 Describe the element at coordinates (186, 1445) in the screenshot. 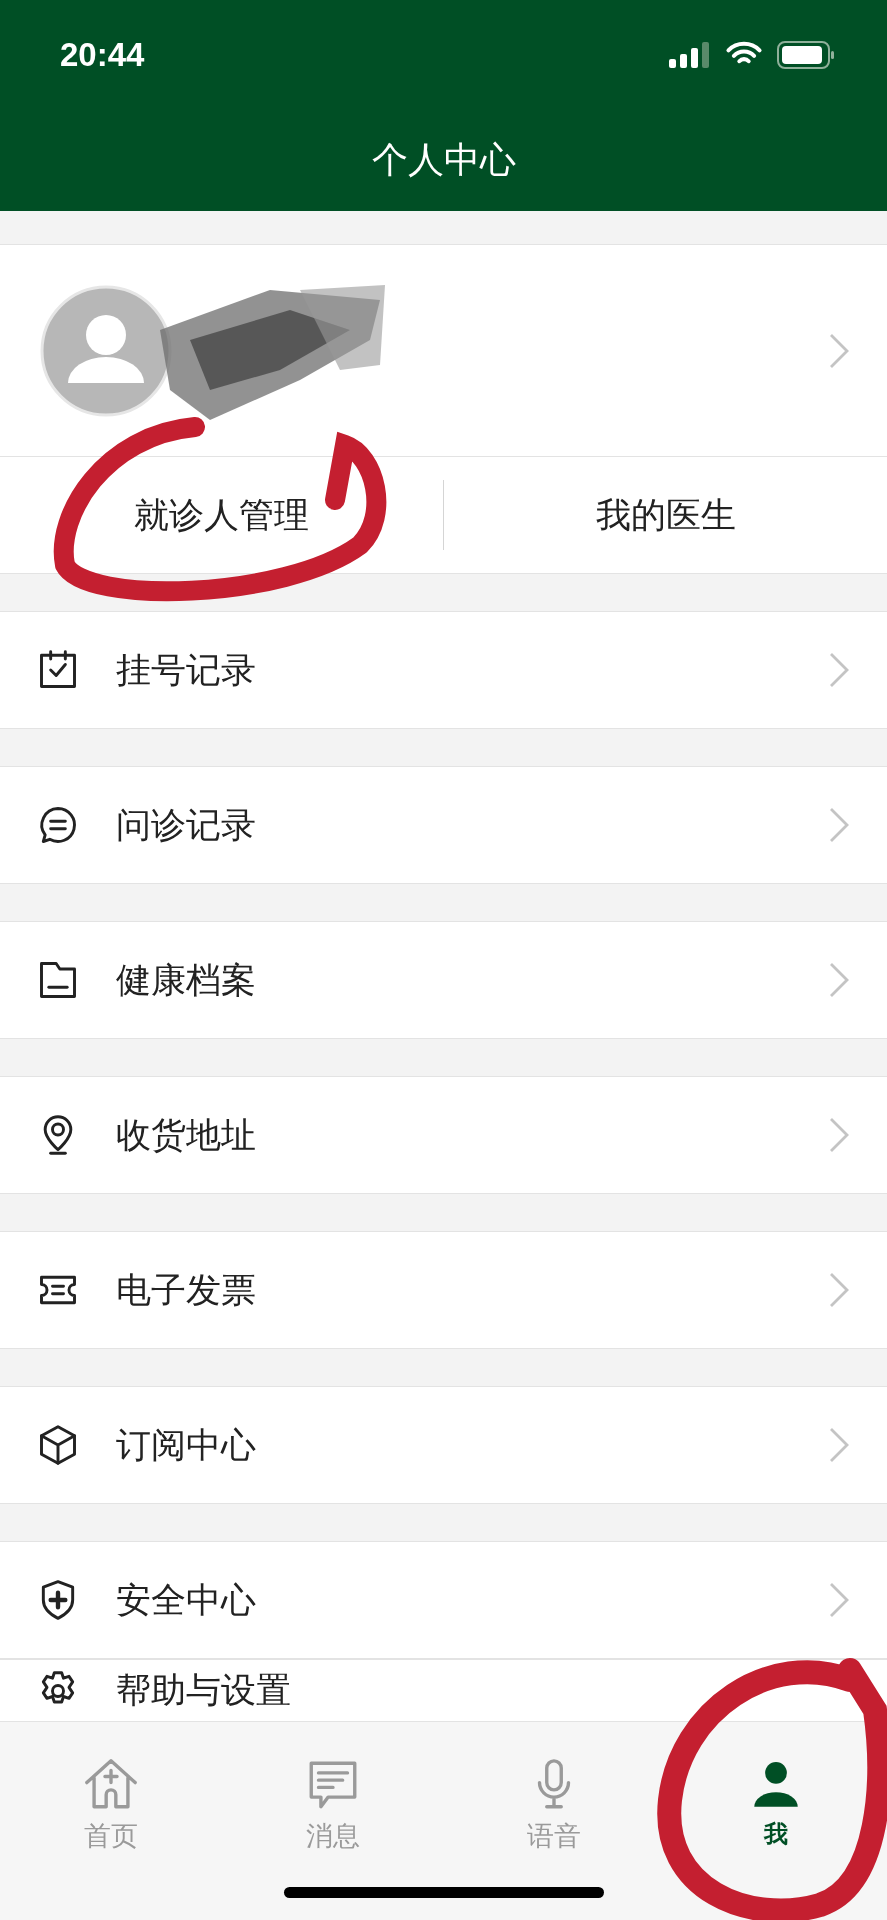

I see `menu-label: 订阅中心` at that location.